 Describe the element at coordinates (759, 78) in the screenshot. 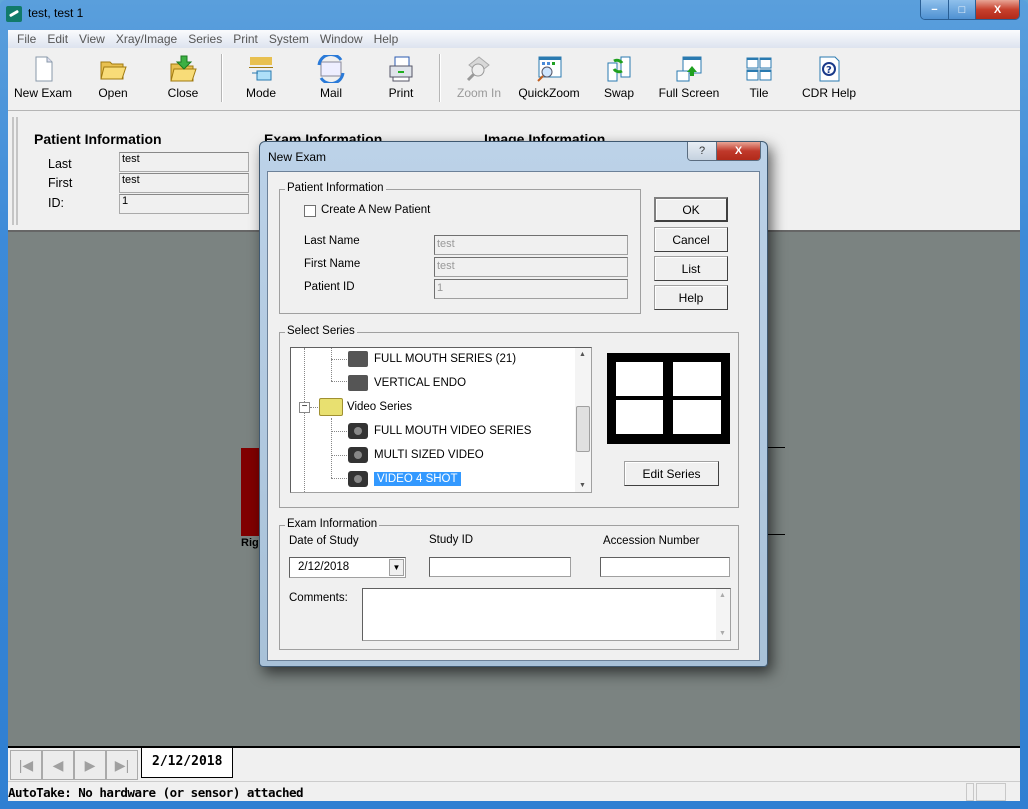

I see `tile-button: Tile` at that location.